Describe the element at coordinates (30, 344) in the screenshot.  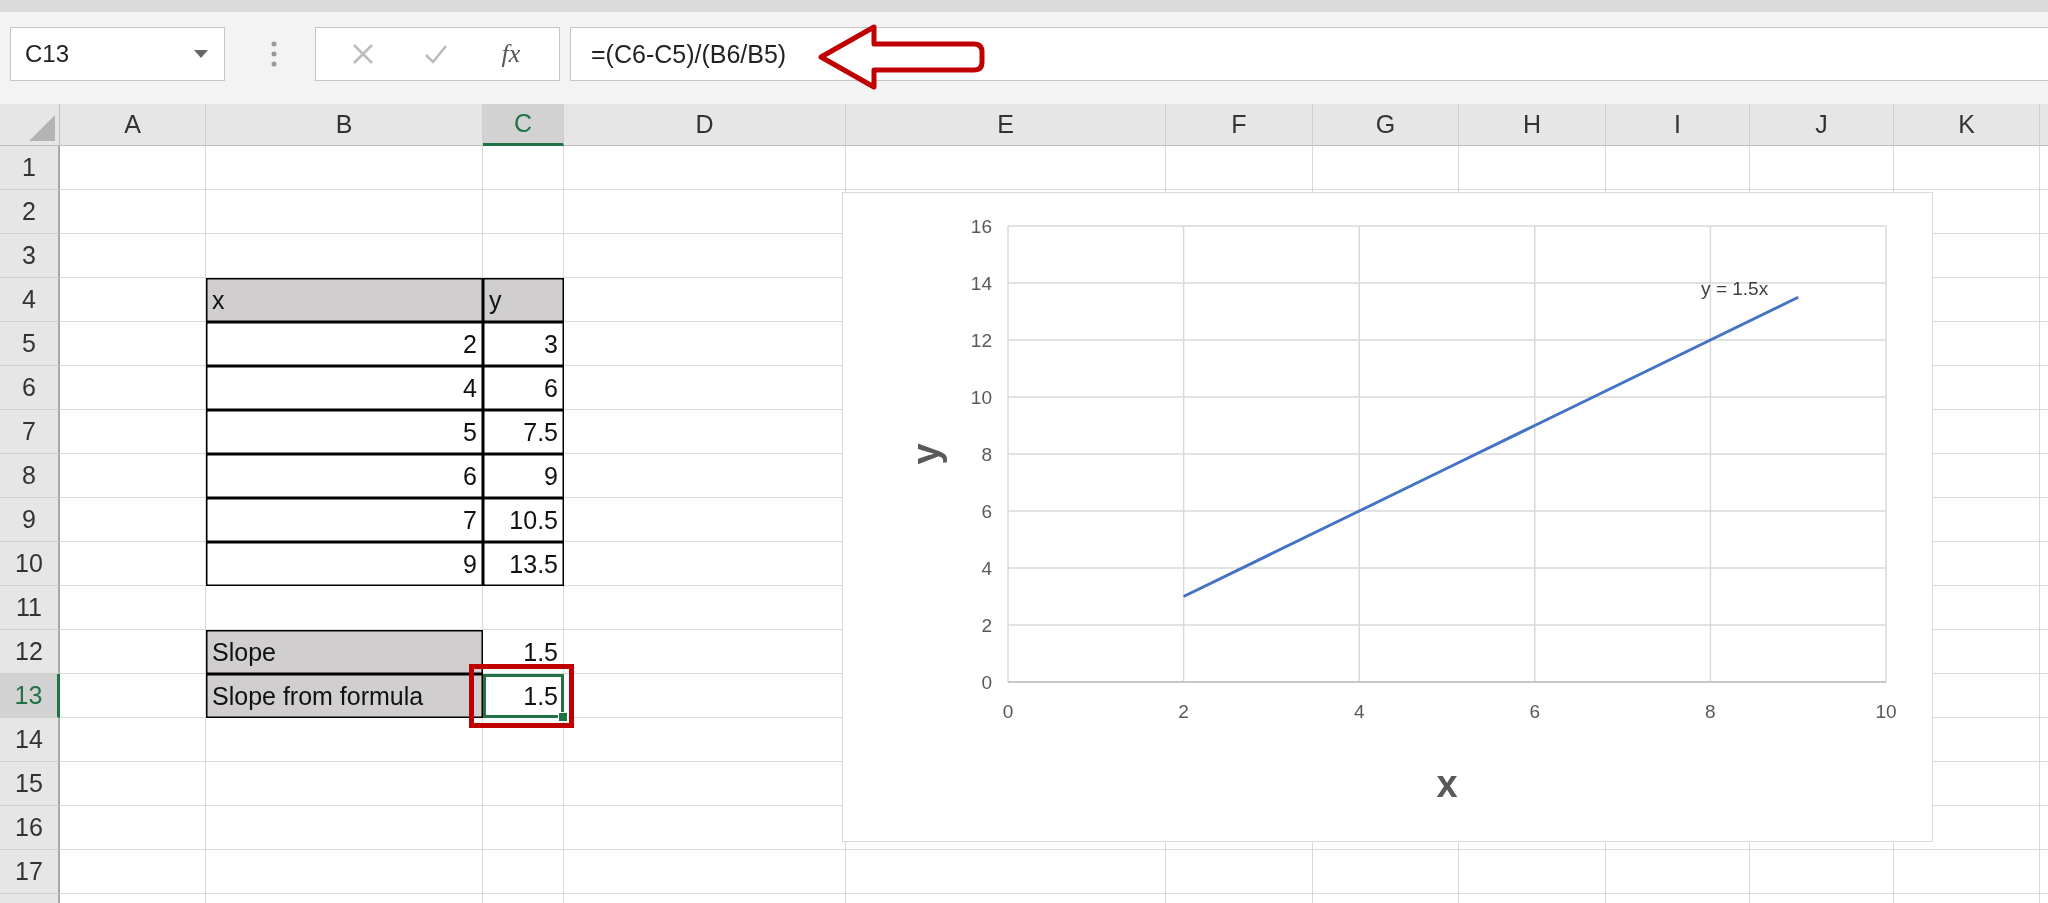
I see `row-header: 5` at that location.